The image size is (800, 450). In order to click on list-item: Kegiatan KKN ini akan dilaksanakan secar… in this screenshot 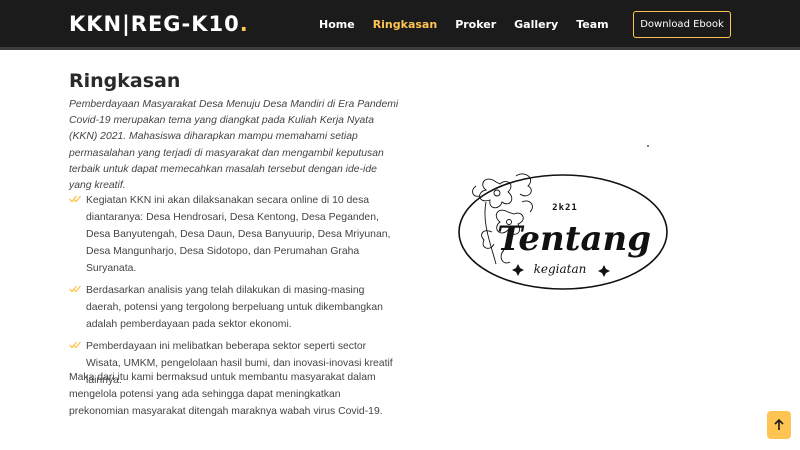, I will do `click(234, 234)`.